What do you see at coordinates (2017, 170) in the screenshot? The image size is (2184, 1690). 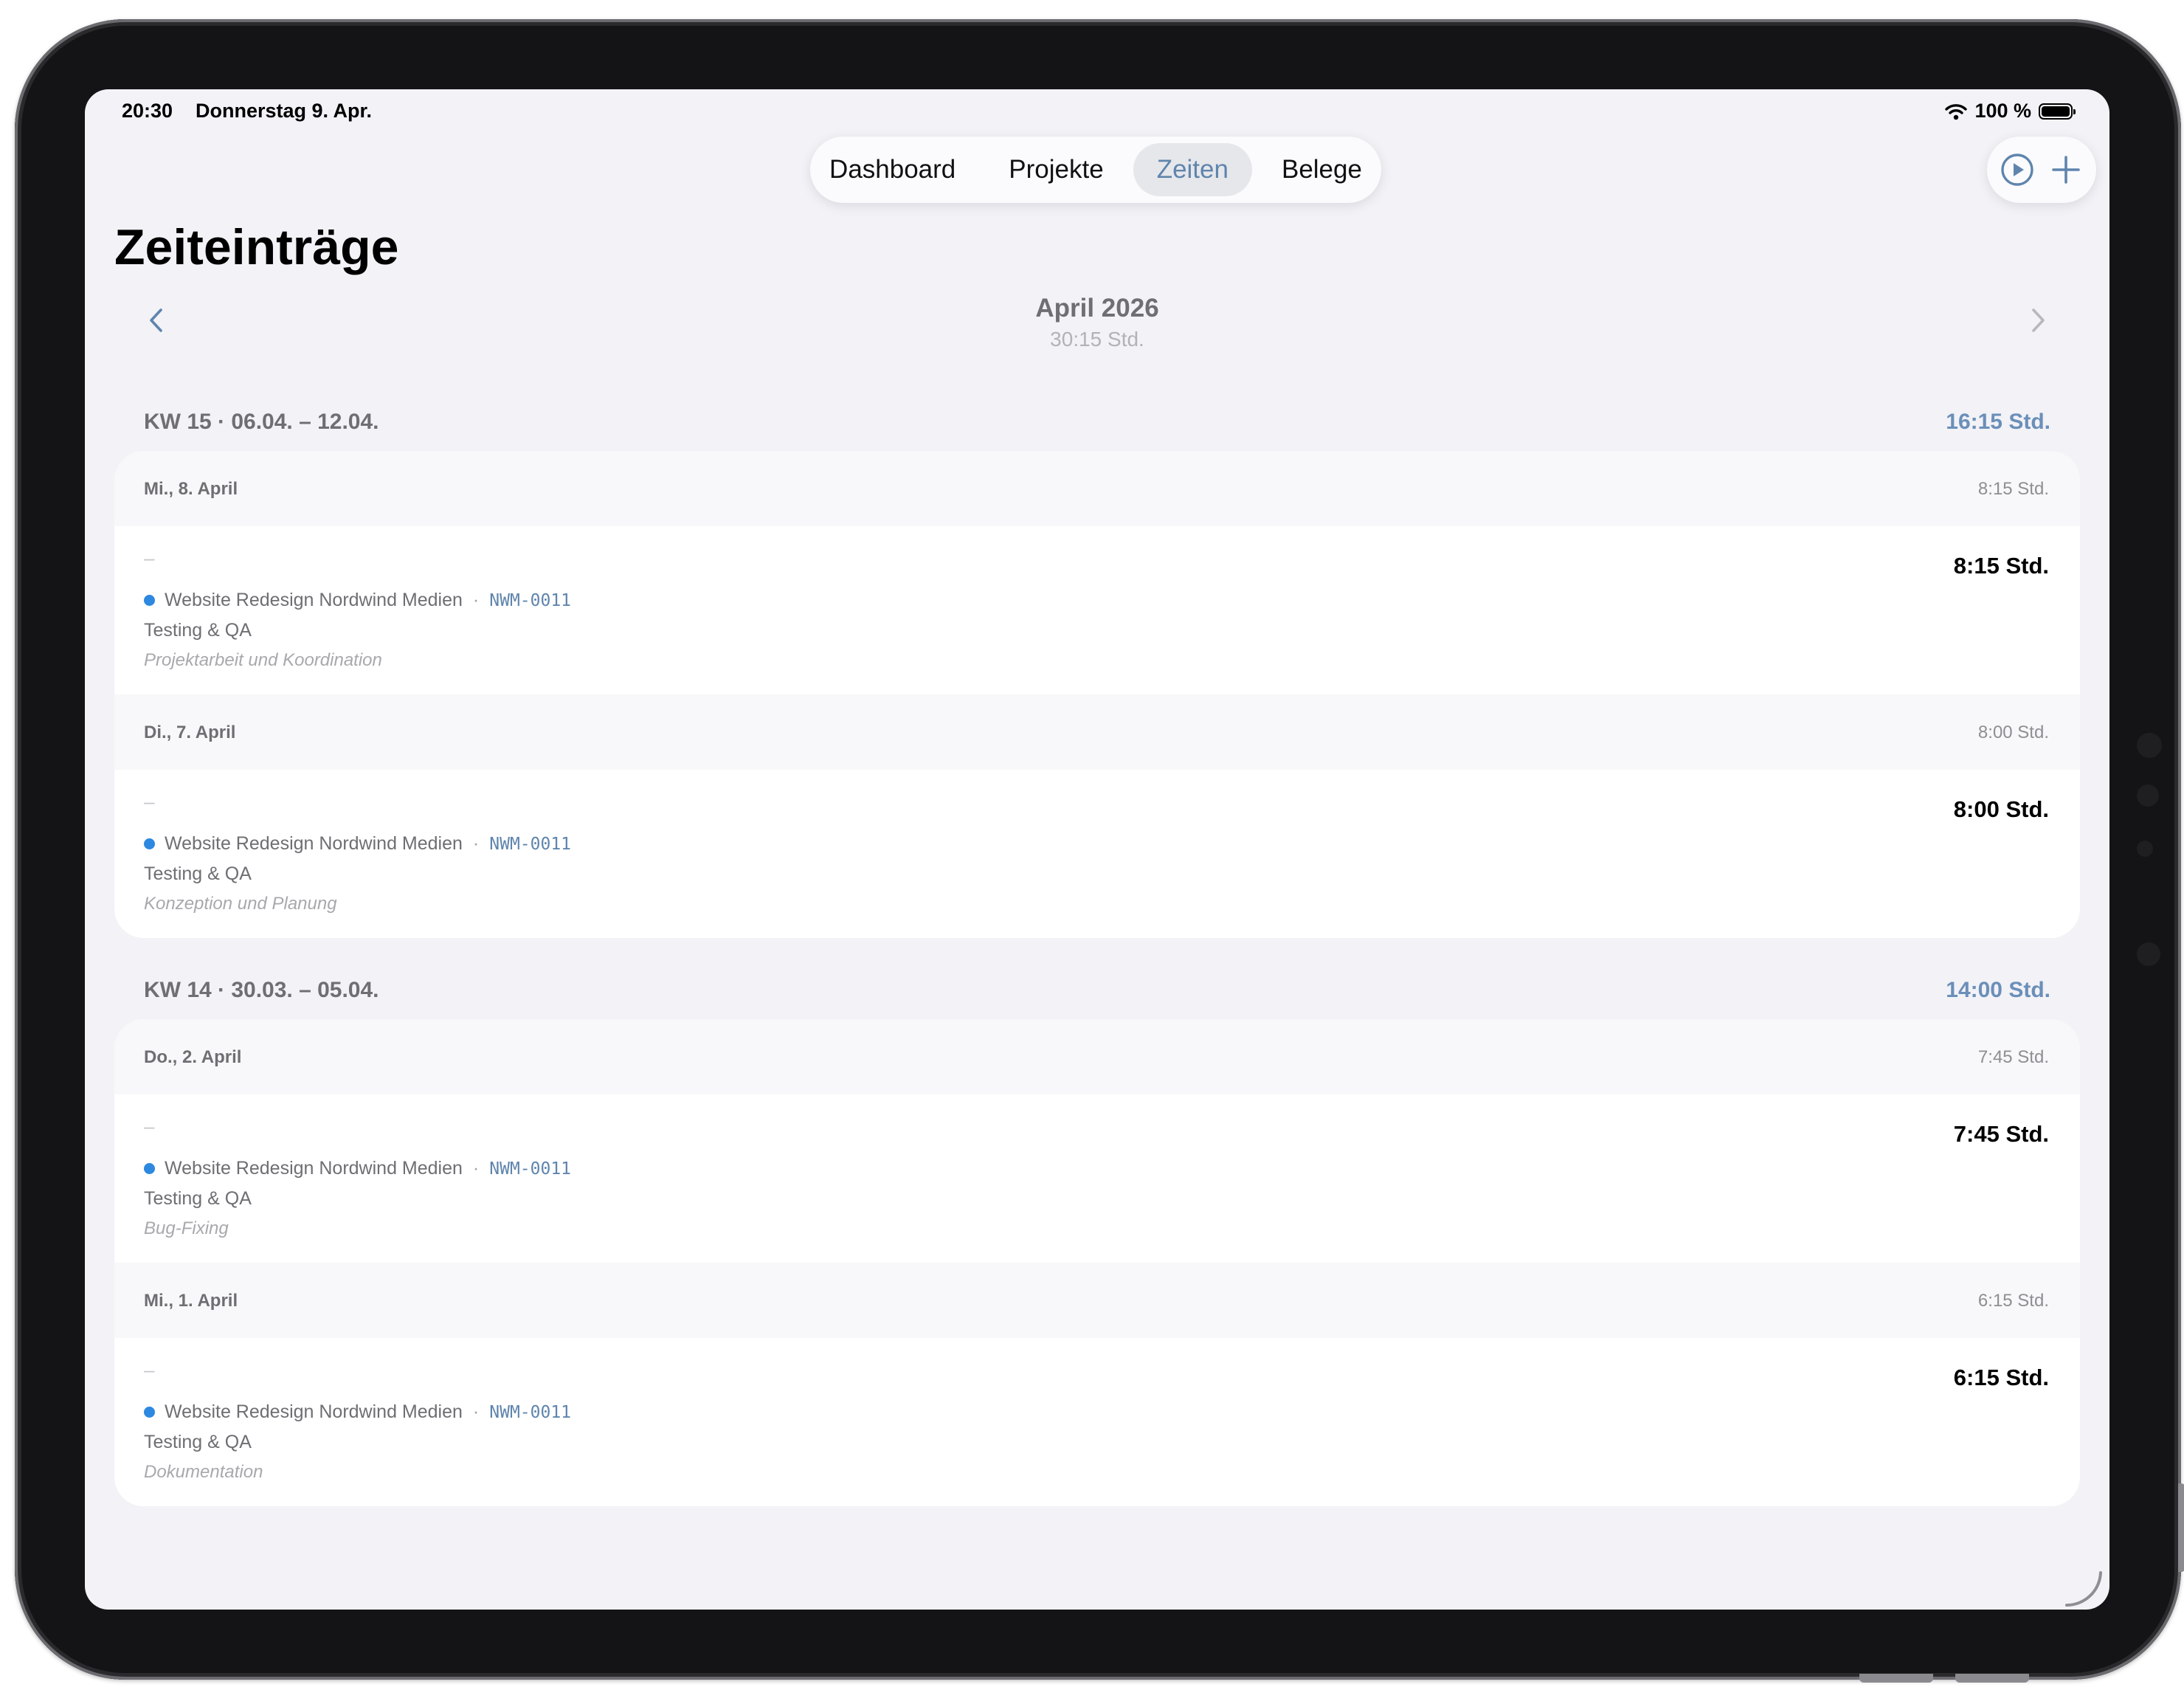 I see `play-circle-icon` at bounding box center [2017, 170].